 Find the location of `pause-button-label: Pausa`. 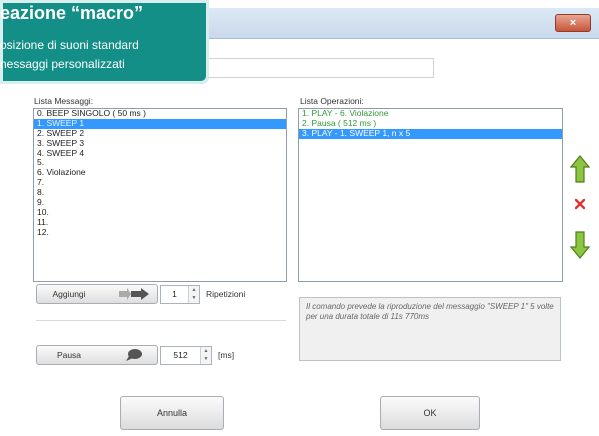

pause-button-label: Pausa is located at coordinates (69, 355).